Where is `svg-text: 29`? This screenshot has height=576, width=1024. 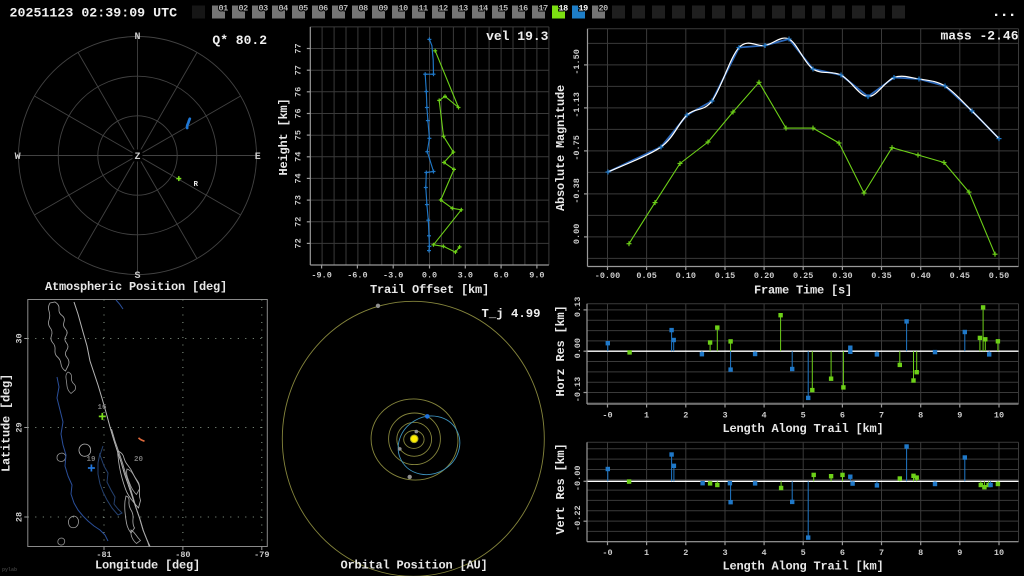 svg-text: 29 is located at coordinates (20, 427).